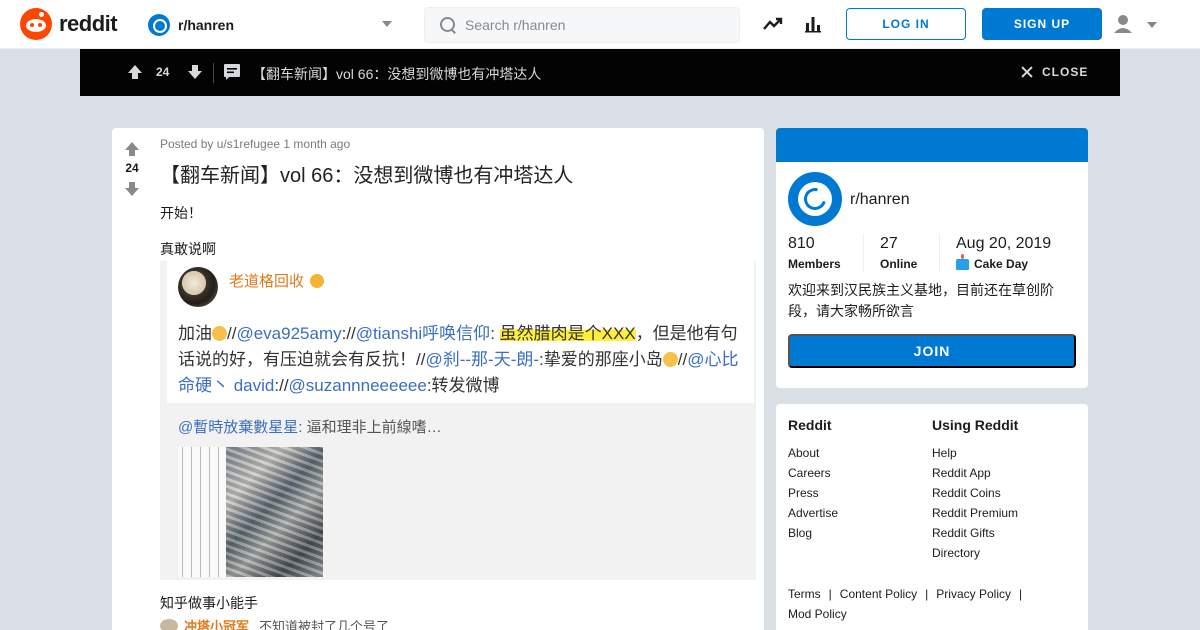 This screenshot has height=630, width=1200. What do you see at coordinates (906, 24) in the screenshot?
I see `login-button: LOG IN` at bounding box center [906, 24].